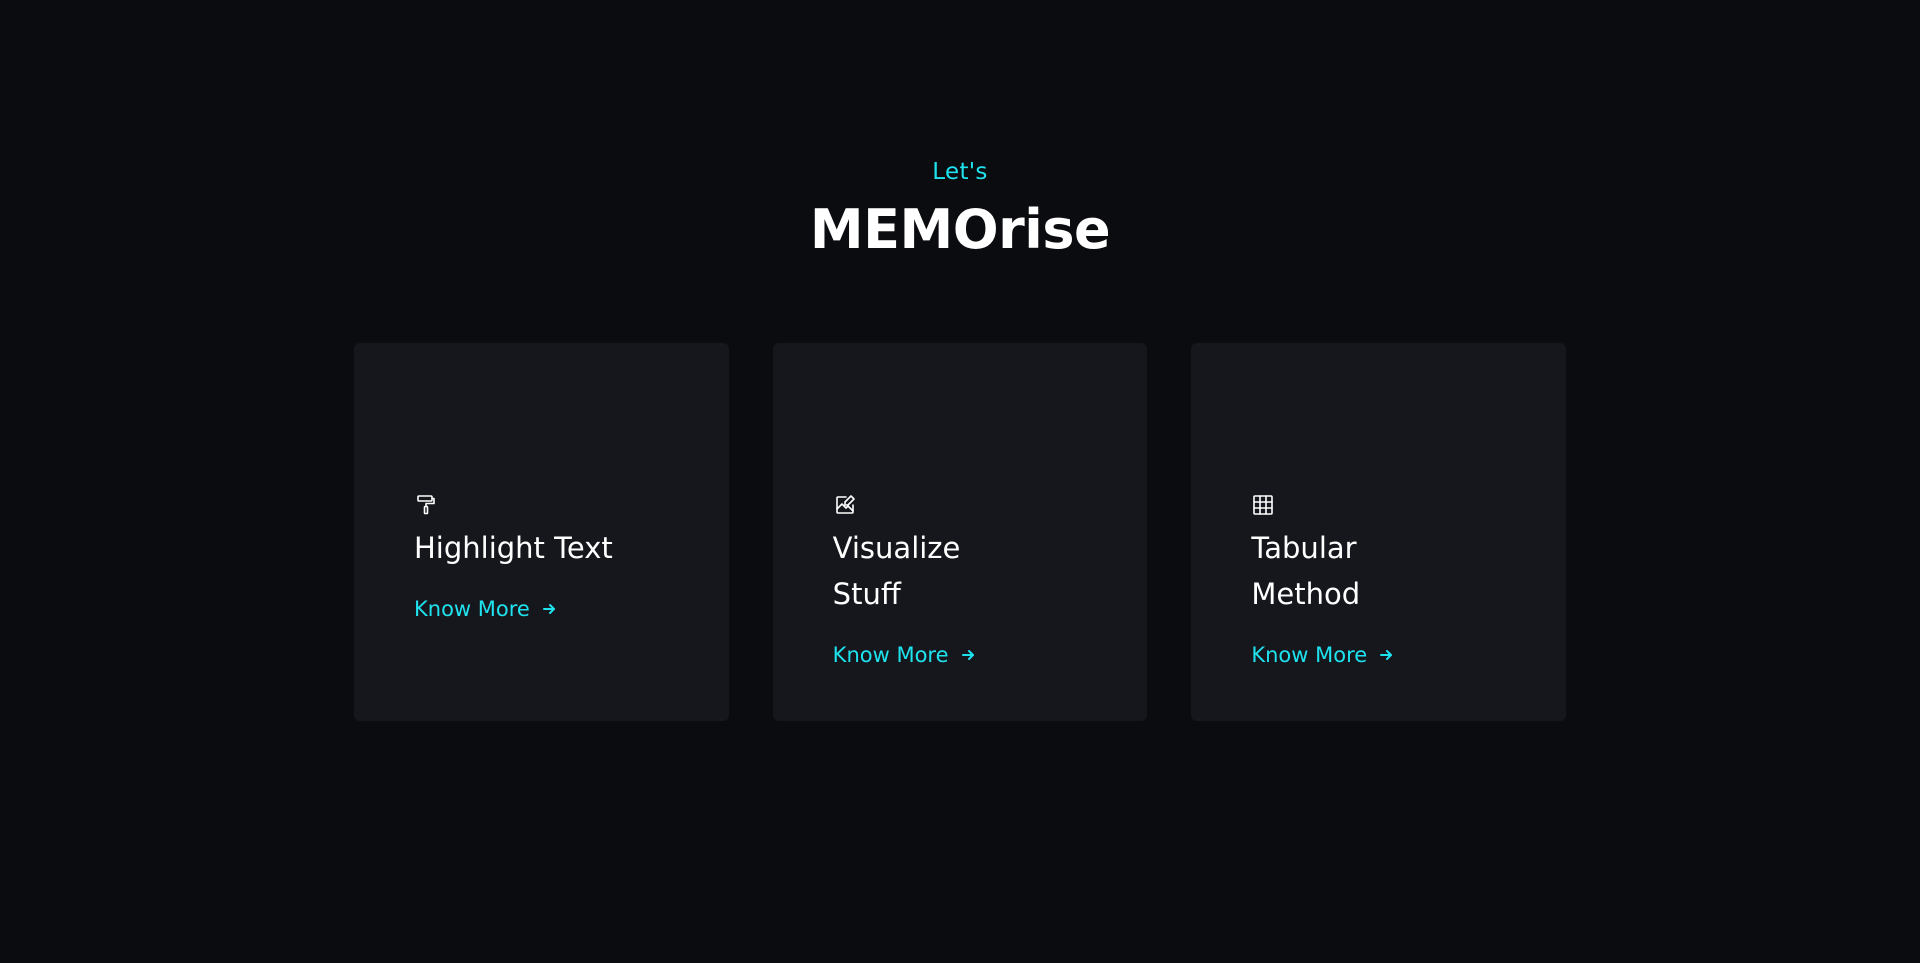 The height and width of the screenshot is (963, 1920). I want to click on page-title: MEMOrise, so click(960, 229).